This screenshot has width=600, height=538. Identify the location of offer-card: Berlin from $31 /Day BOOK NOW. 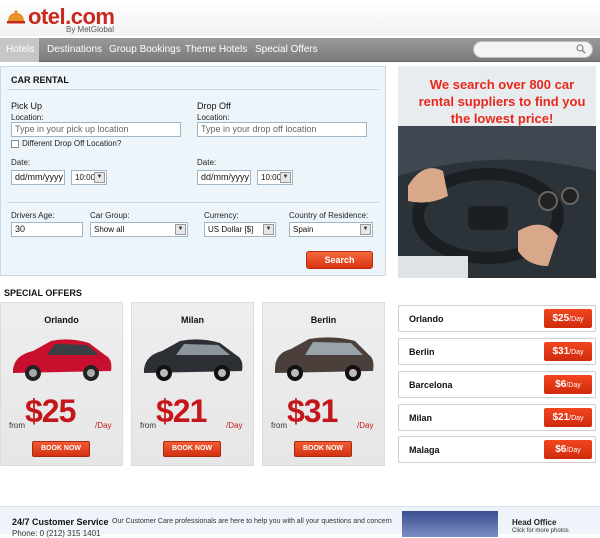
(323, 384).